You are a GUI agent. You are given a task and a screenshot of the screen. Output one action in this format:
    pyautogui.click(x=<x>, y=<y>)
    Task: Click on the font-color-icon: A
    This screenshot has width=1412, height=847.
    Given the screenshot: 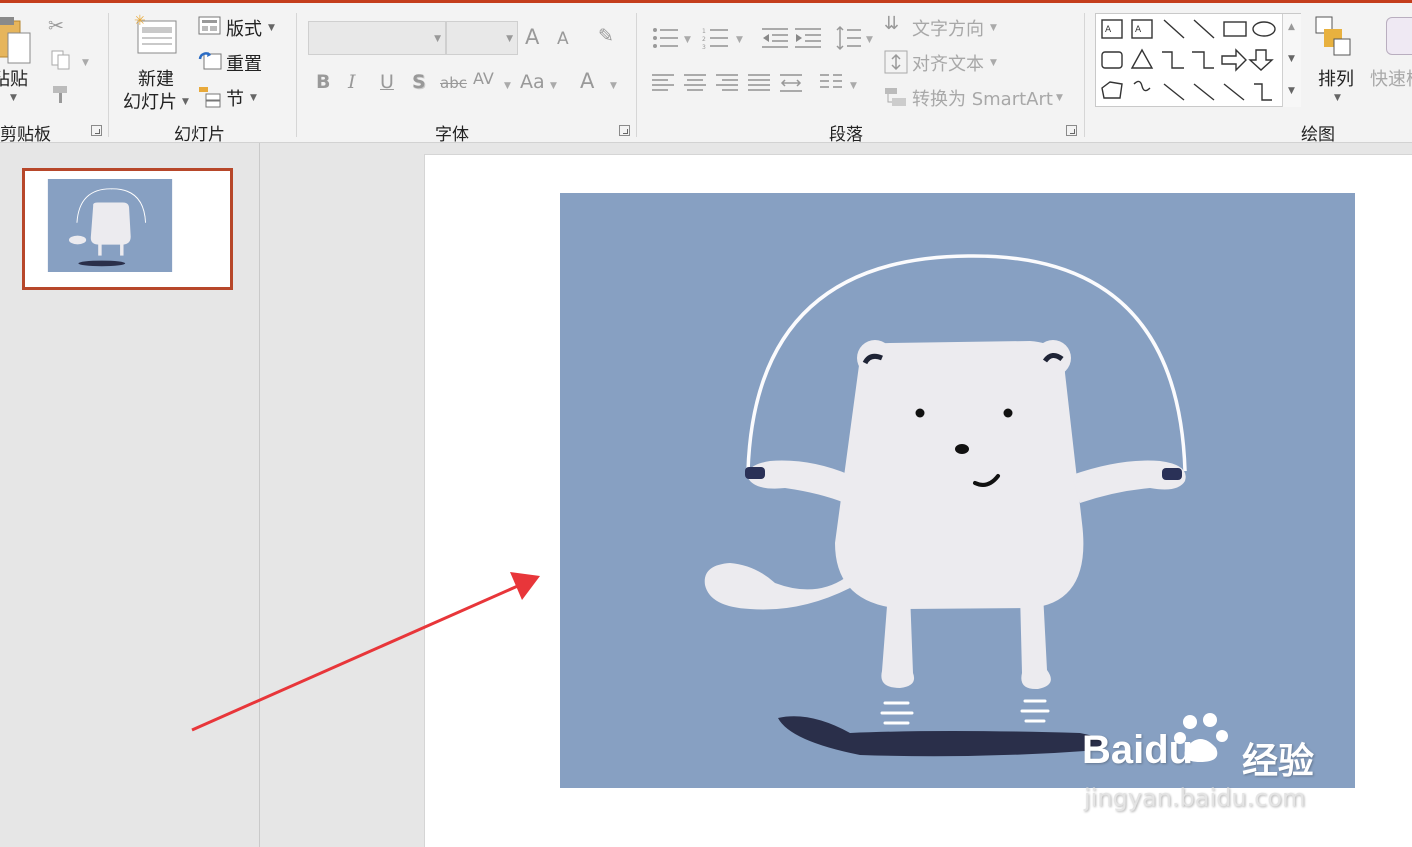 What is the action you would take?
    pyautogui.click(x=587, y=81)
    